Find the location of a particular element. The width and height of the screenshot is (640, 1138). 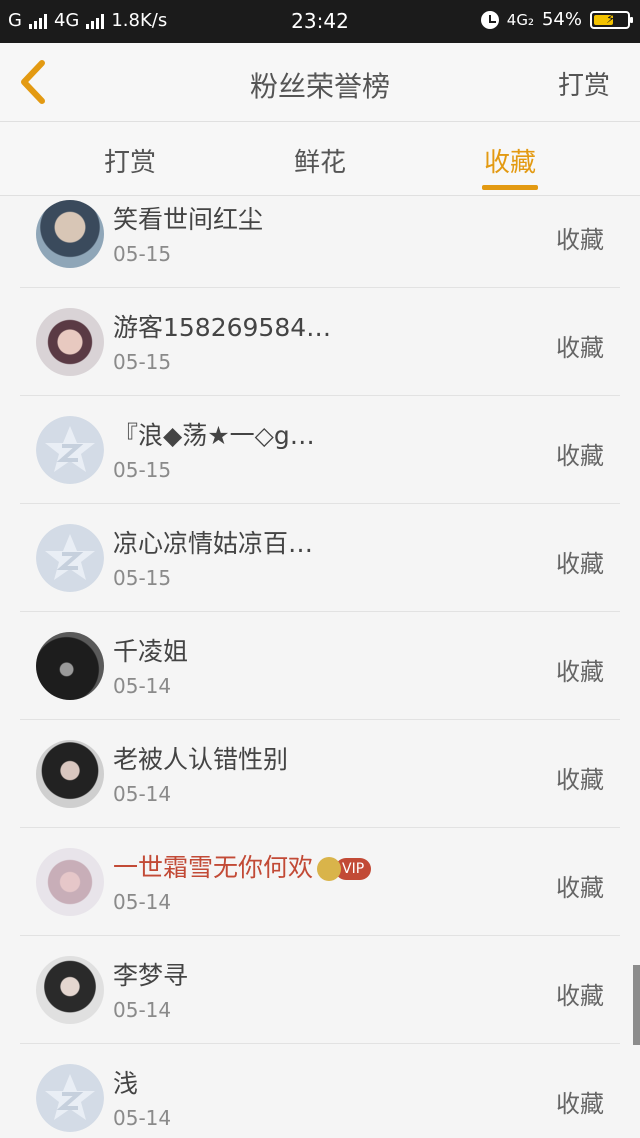

nav-bar: 粉丝荣誉榜 打赏 is located at coordinates (320, 82).